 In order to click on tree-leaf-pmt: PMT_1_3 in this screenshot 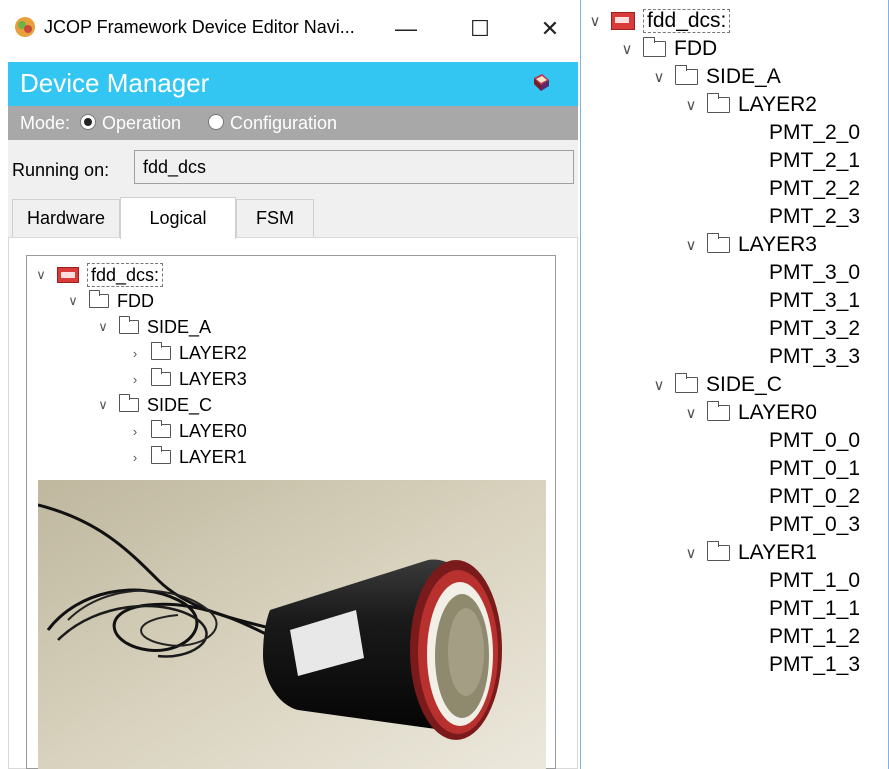, I will do `click(814, 665)`.